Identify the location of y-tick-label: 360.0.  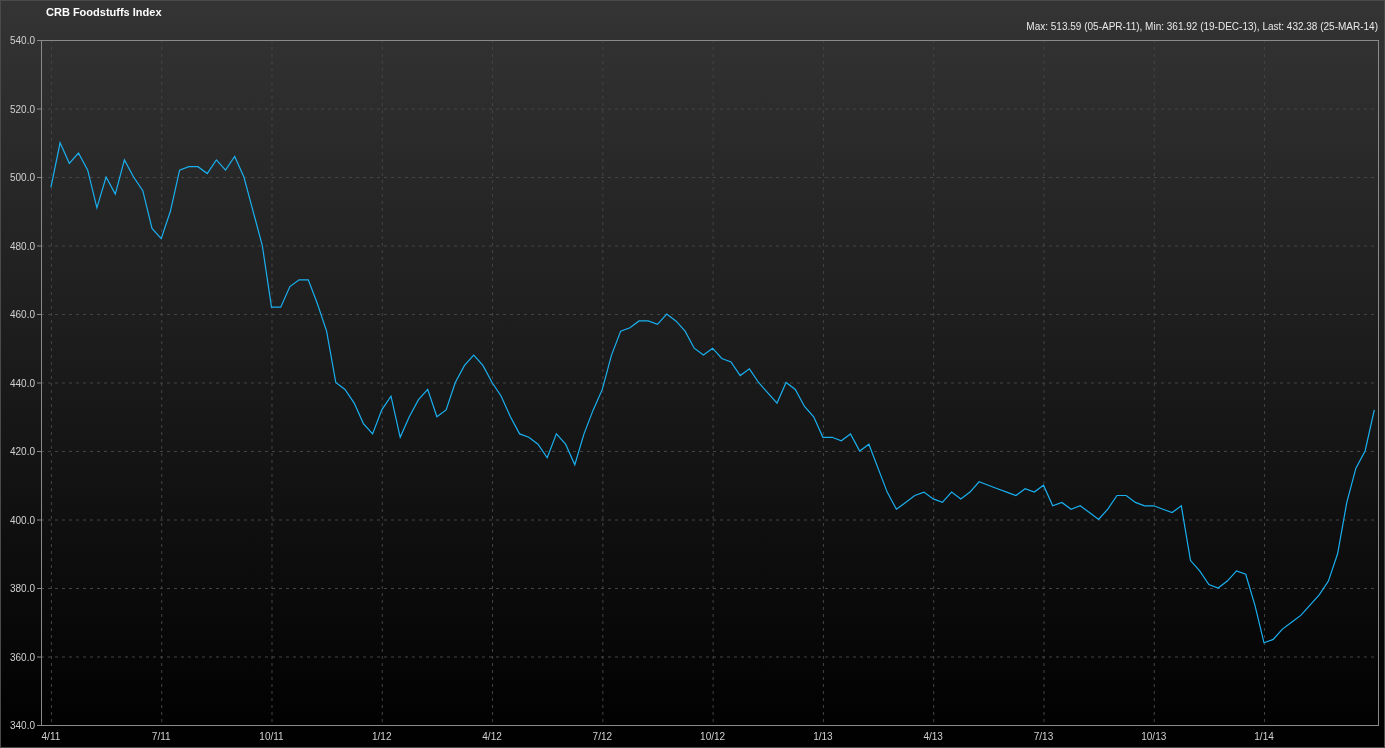
(22, 657).